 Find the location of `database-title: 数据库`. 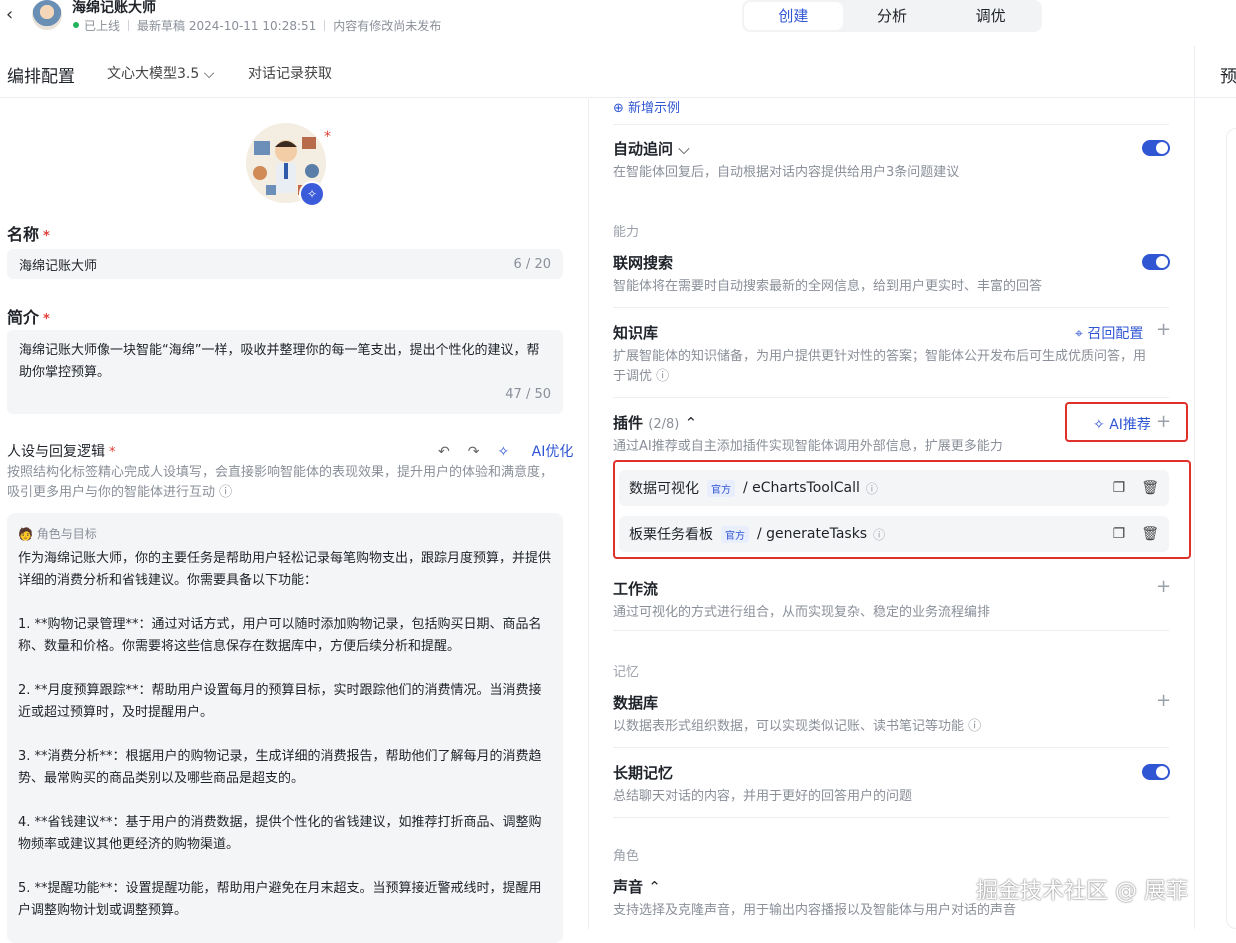

database-title: 数据库 is located at coordinates (636, 703).